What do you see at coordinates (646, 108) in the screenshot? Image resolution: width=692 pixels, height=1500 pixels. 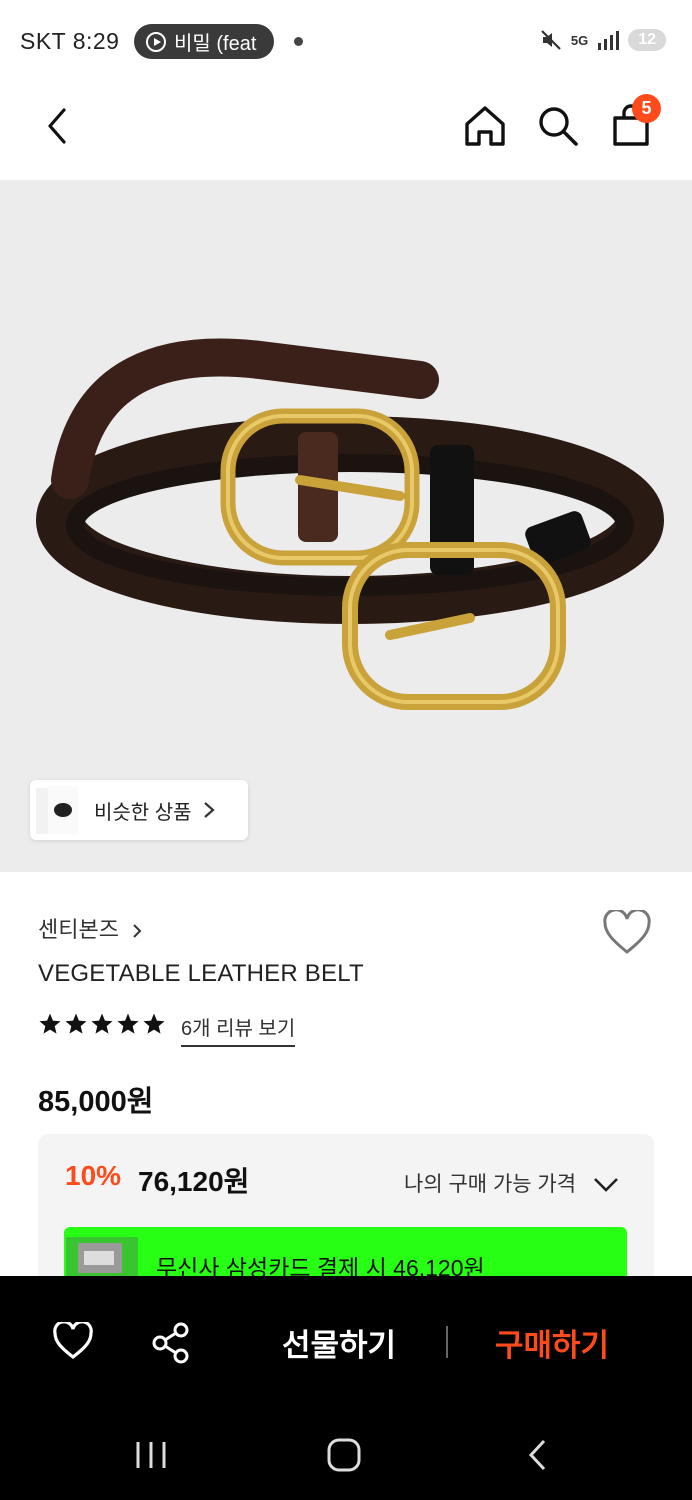 I see `cart-count-badge: 5` at bounding box center [646, 108].